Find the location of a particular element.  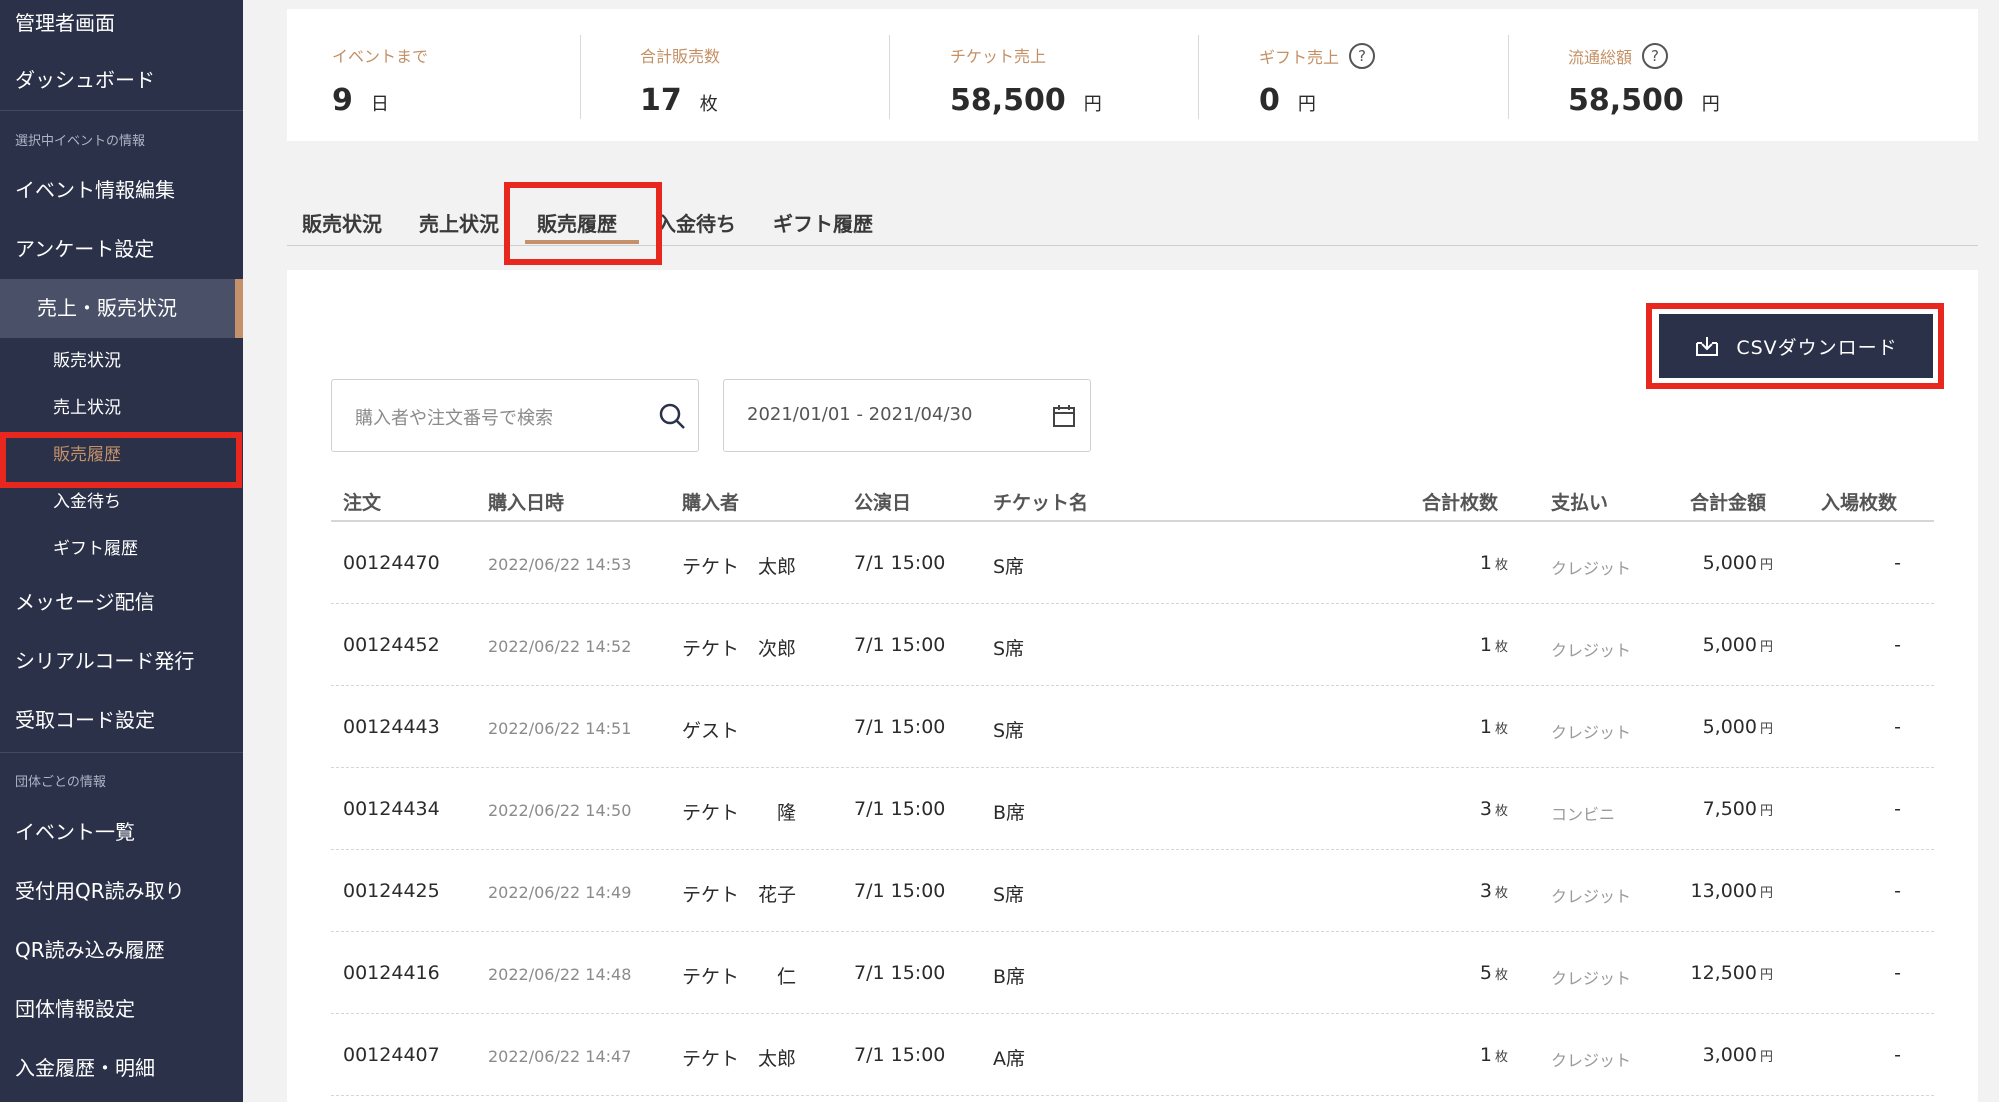

sidebar-item-payment-history: 入金履歴・明細 is located at coordinates (121, 1068).